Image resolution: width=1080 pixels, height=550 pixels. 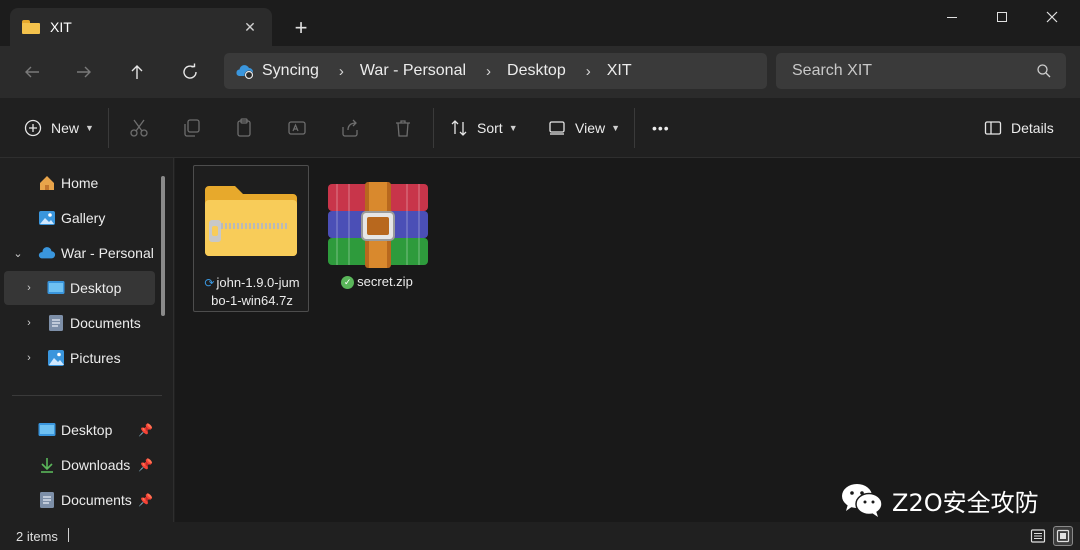 I want to click on delete-button, so click(x=403, y=128).